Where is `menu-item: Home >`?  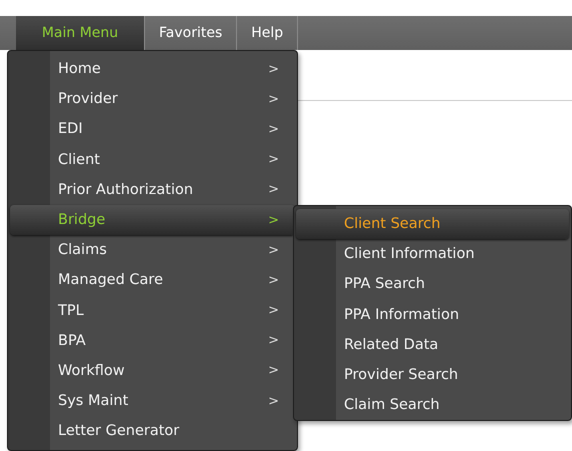
menu-item: Home > is located at coordinates (152, 69).